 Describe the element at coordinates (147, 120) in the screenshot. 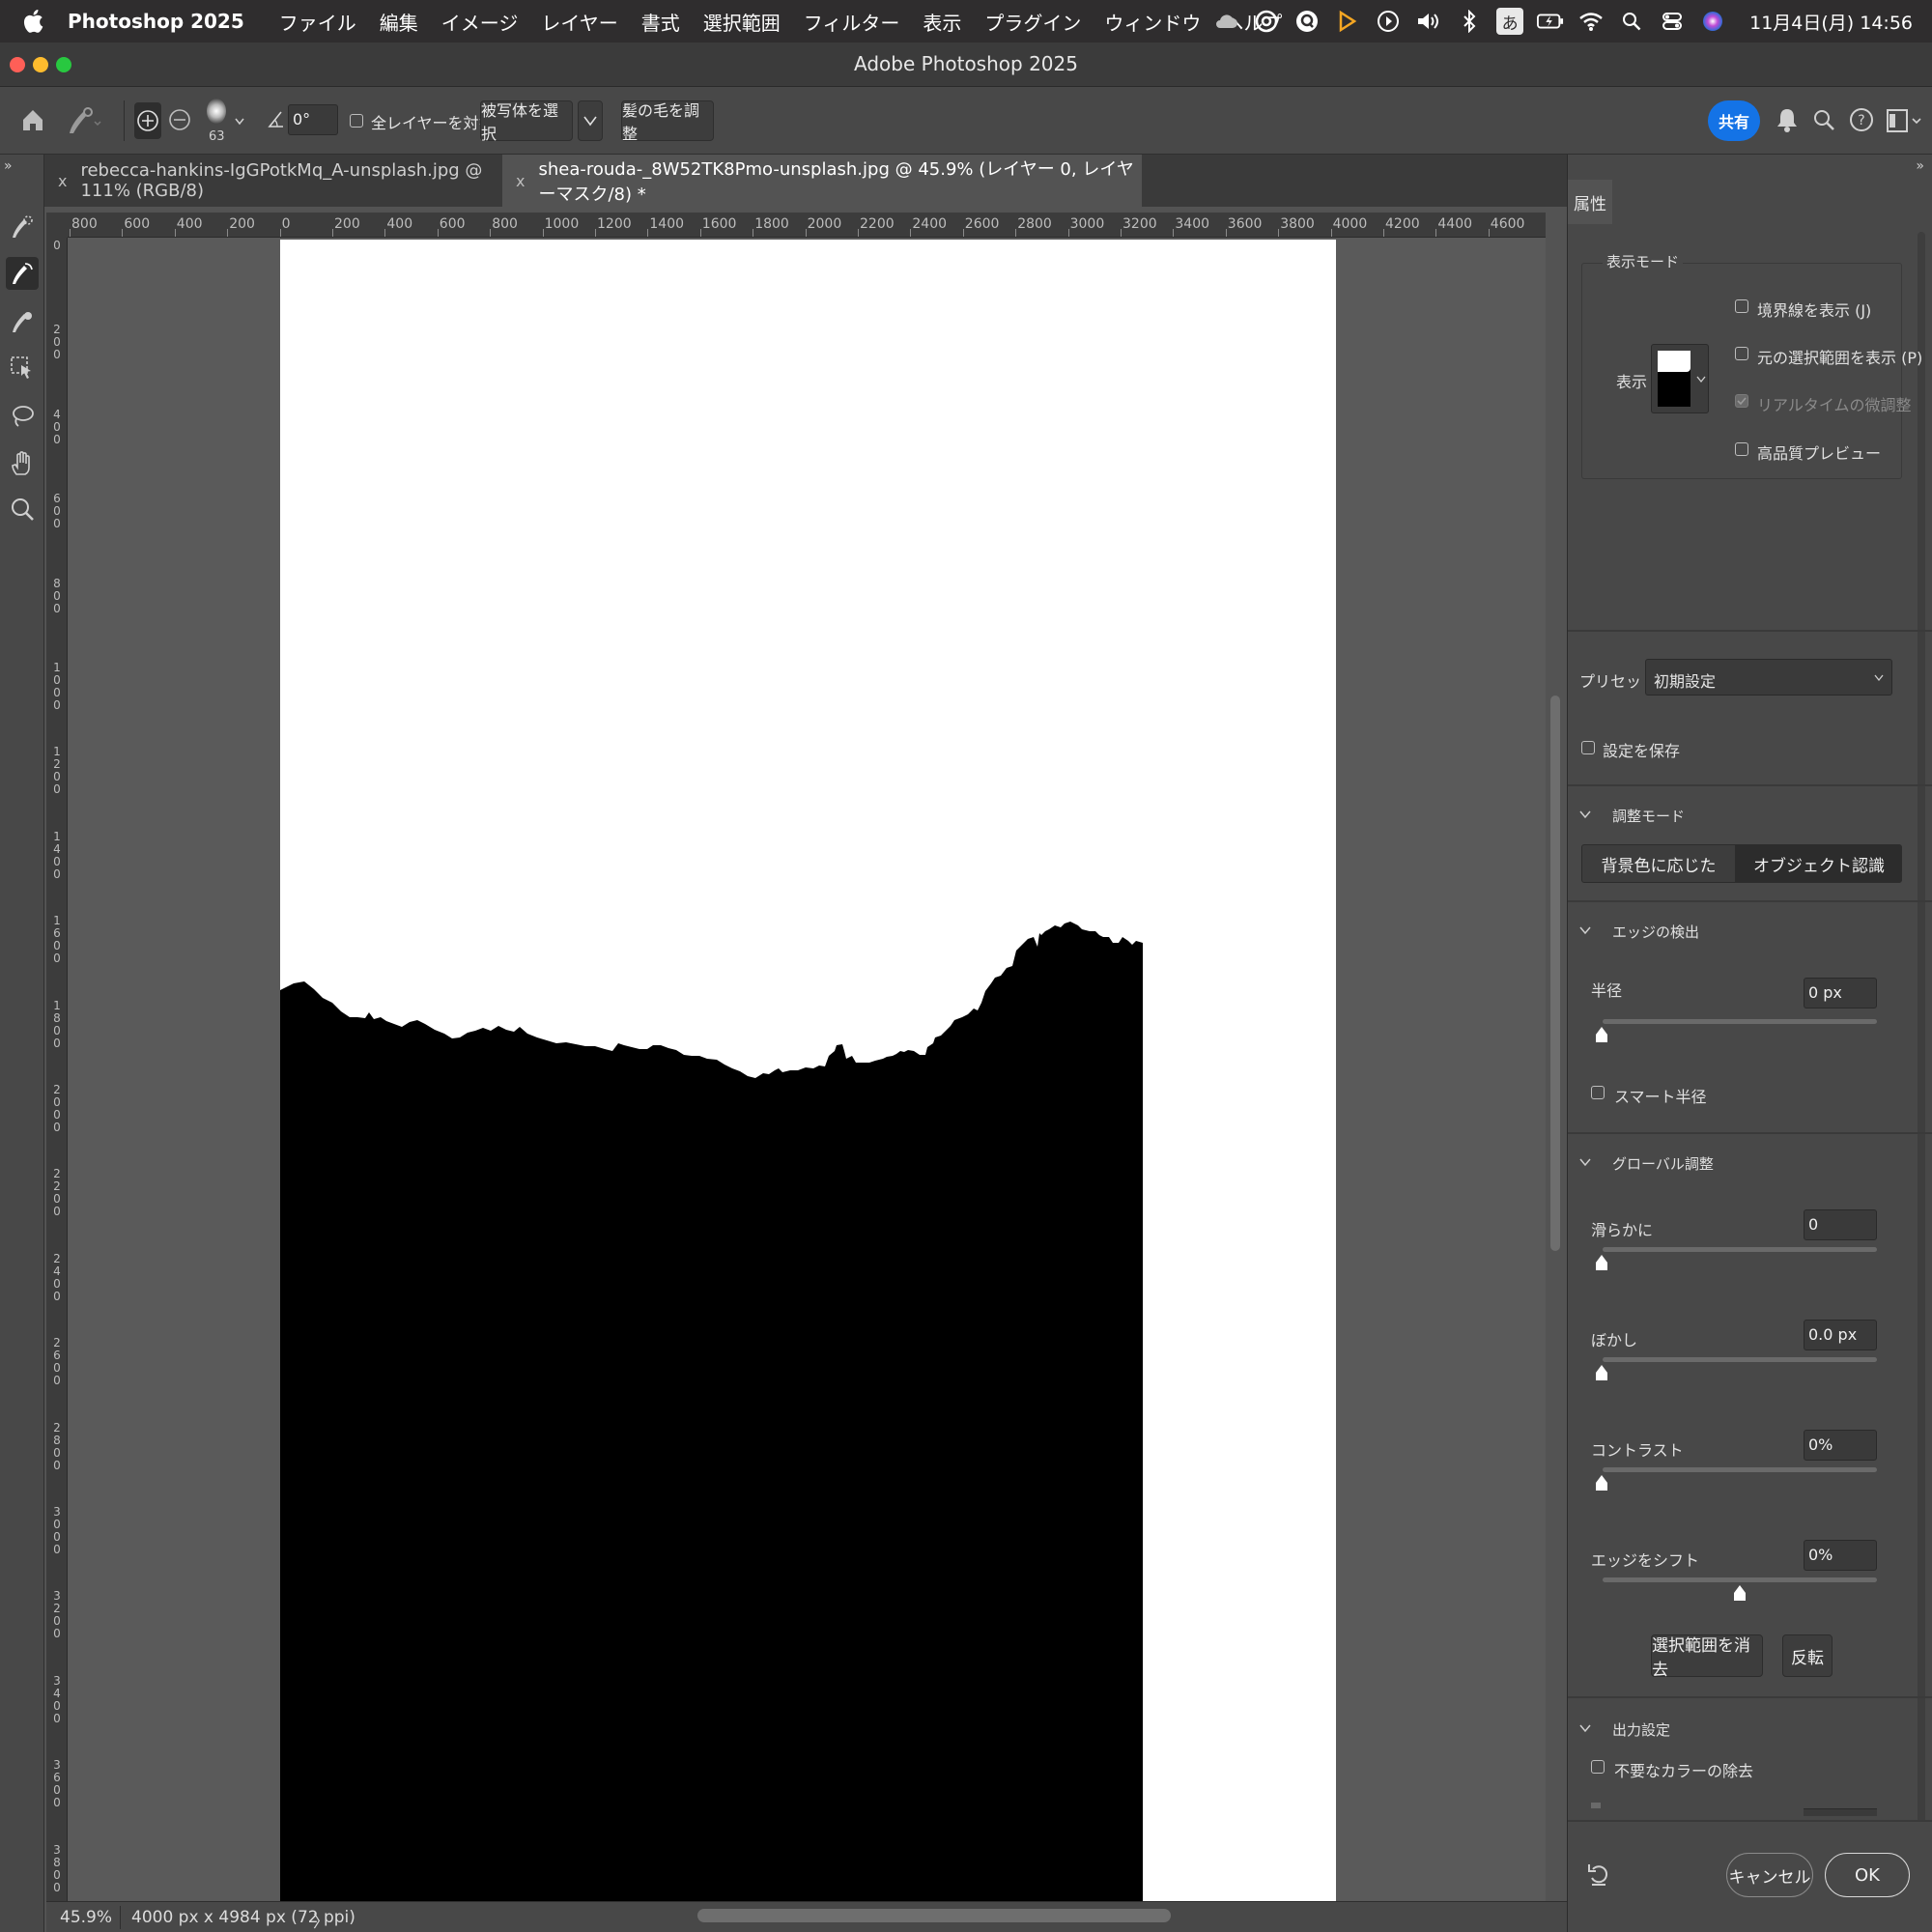

I see `add-to-selection-icon` at that location.